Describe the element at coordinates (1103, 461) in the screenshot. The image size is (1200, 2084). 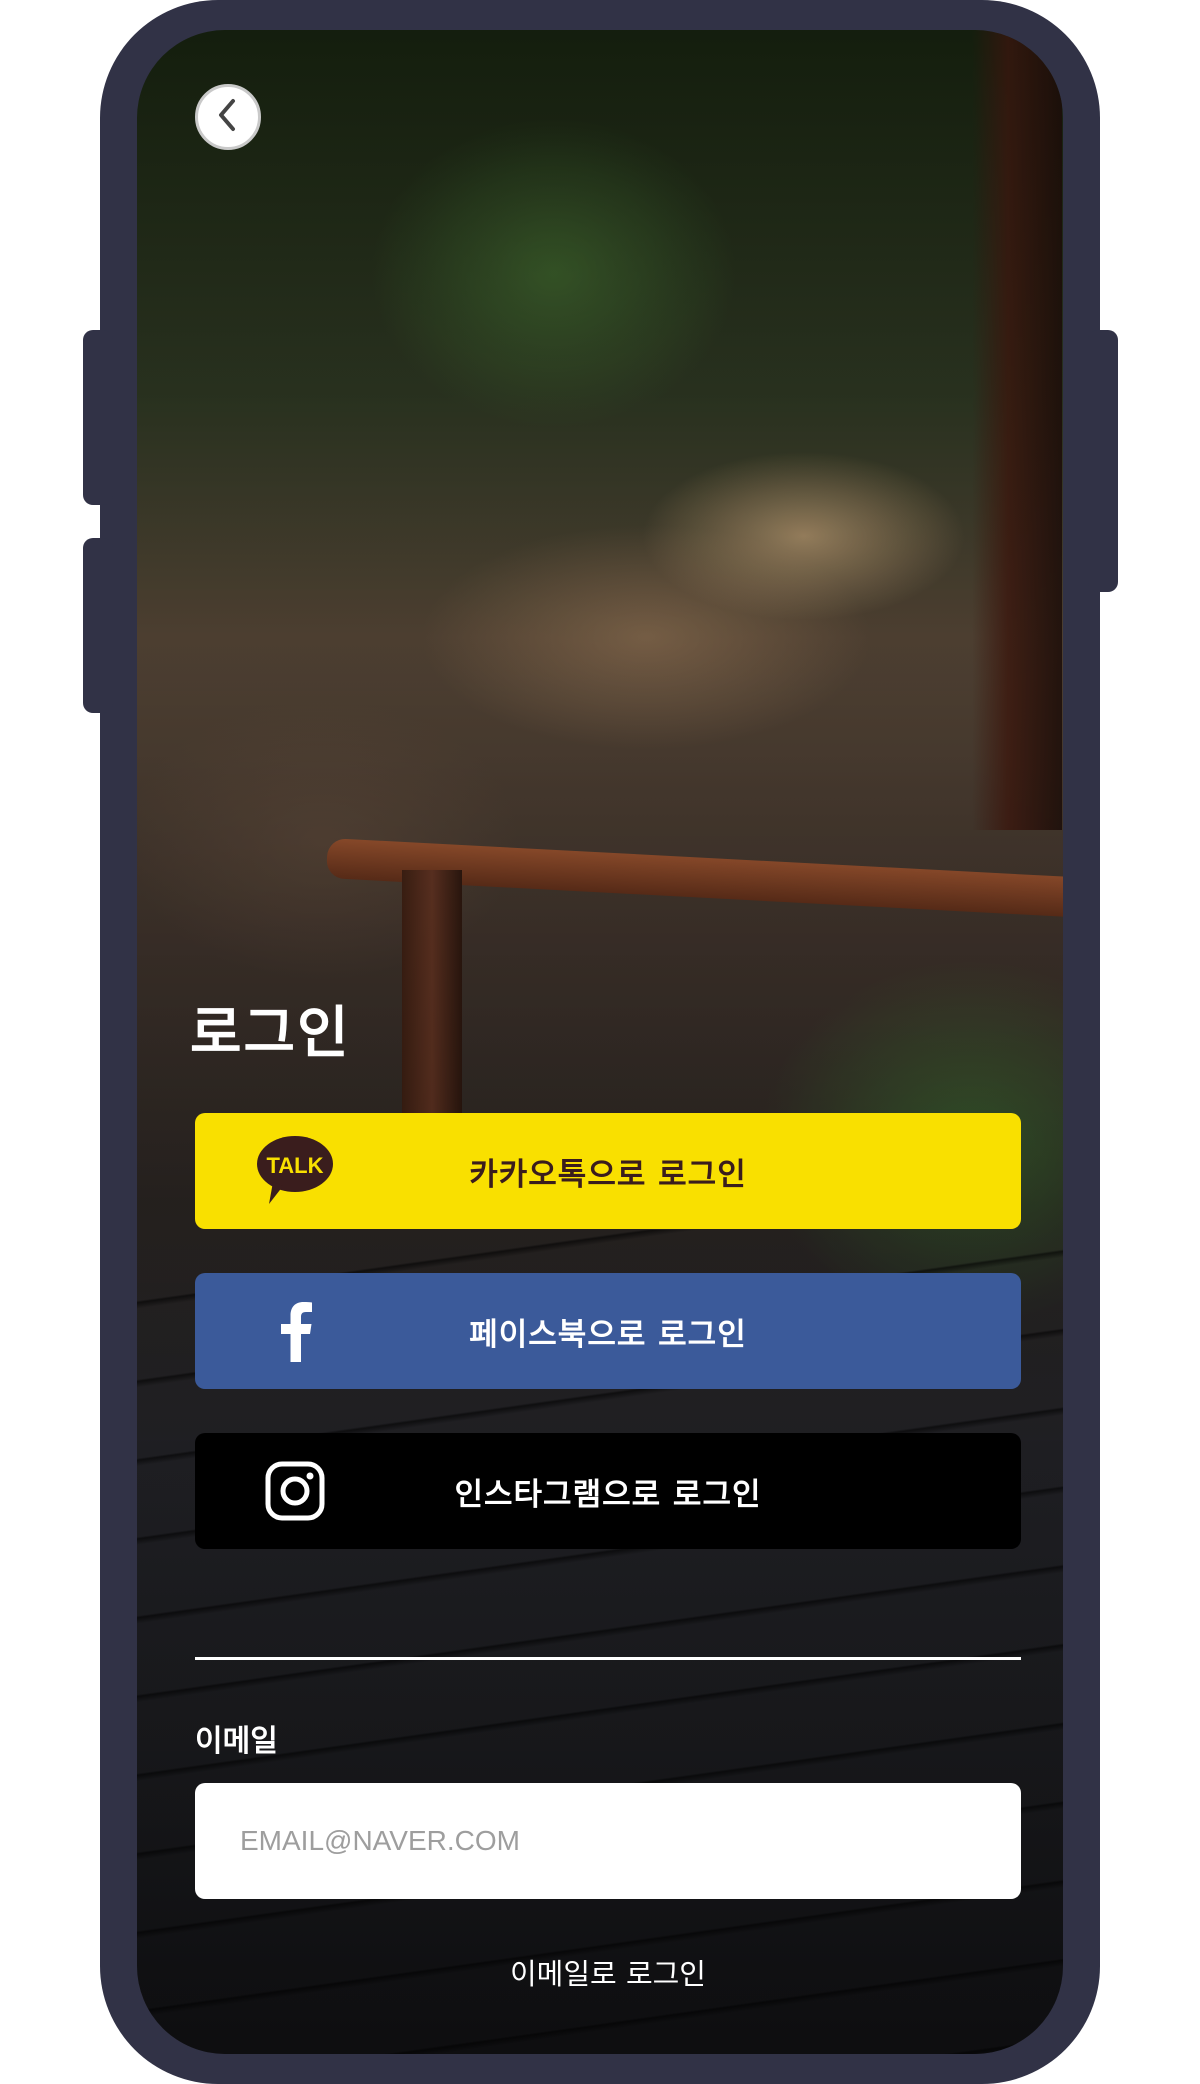
I see `power-button` at that location.